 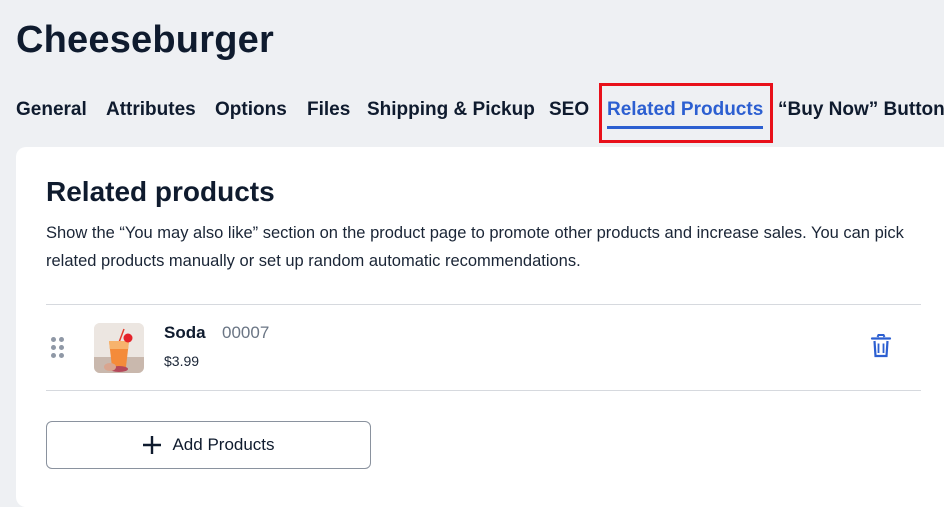 What do you see at coordinates (861, 110) in the screenshot?
I see `tab-buy-now-button: “Buy Now” Button` at bounding box center [861, 110].